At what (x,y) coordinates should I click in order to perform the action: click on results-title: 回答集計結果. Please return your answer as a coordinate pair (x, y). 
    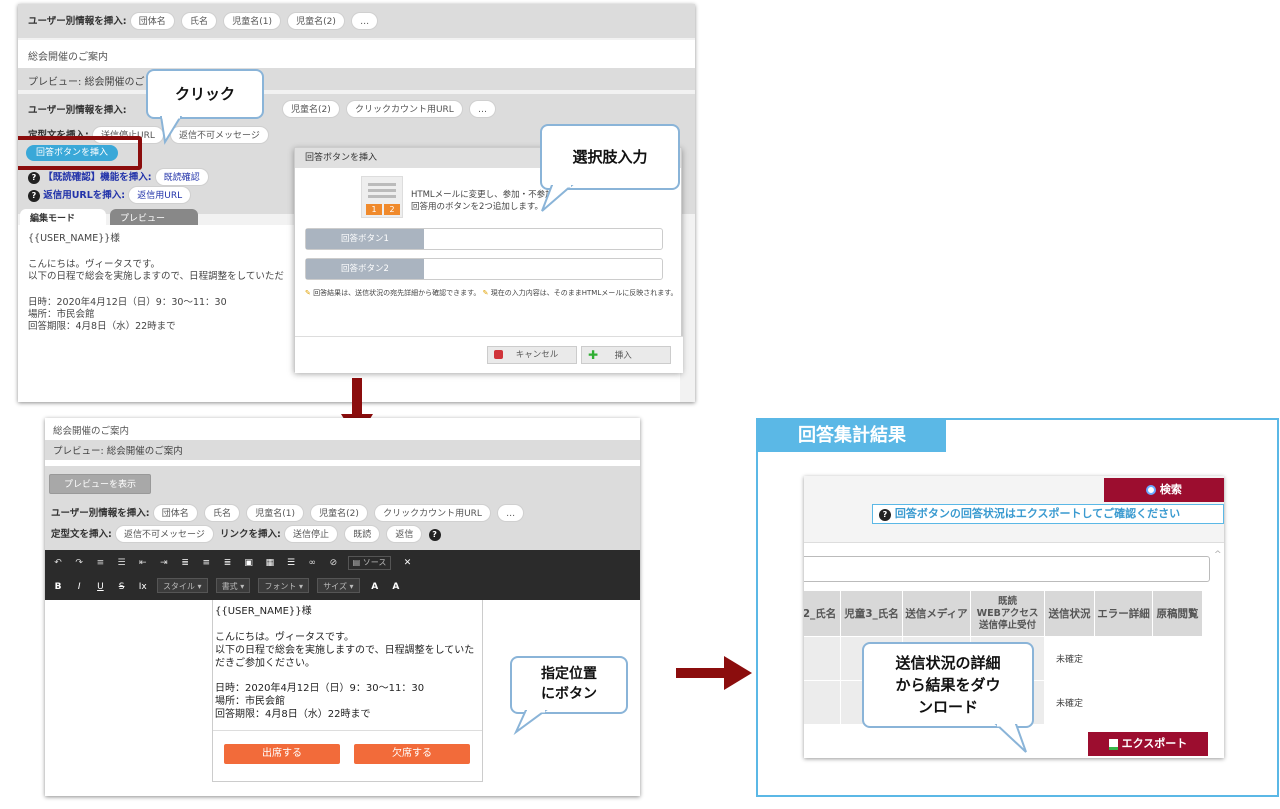
    Looking at the image, I should click on (852, 436).